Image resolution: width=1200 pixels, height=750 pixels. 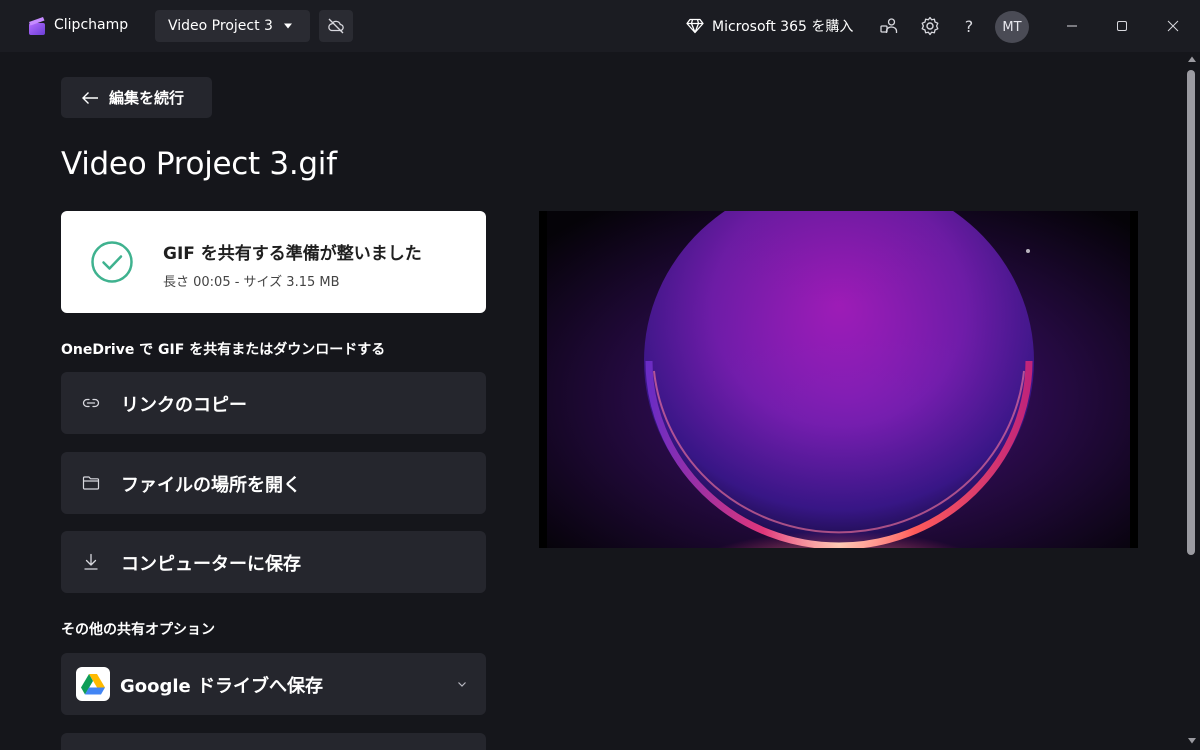 I want to click on close-icon, so click(x=1173, y=26).